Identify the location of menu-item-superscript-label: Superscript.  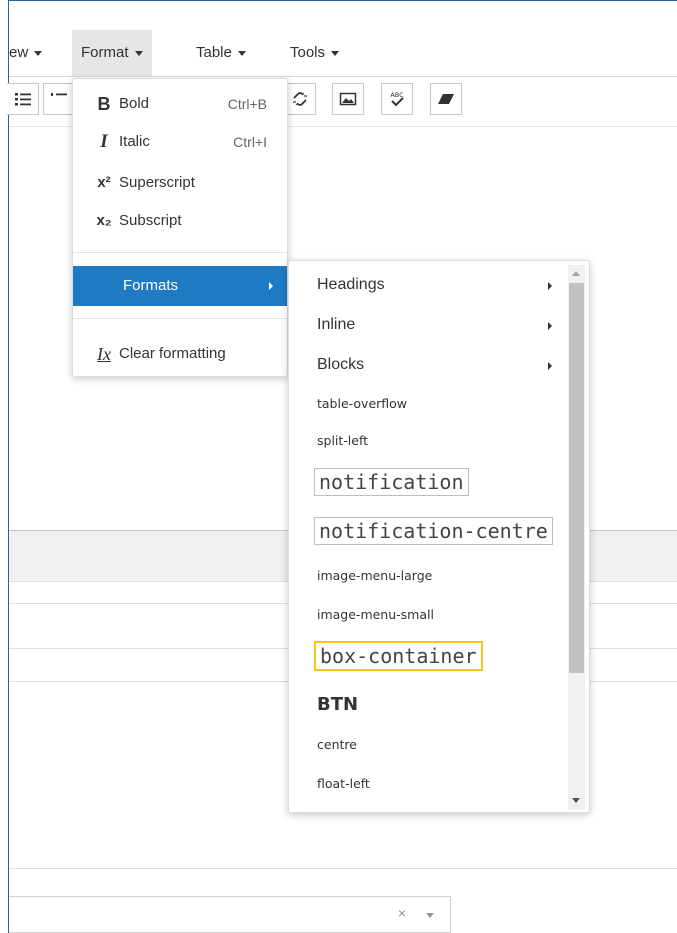
(157, 182).